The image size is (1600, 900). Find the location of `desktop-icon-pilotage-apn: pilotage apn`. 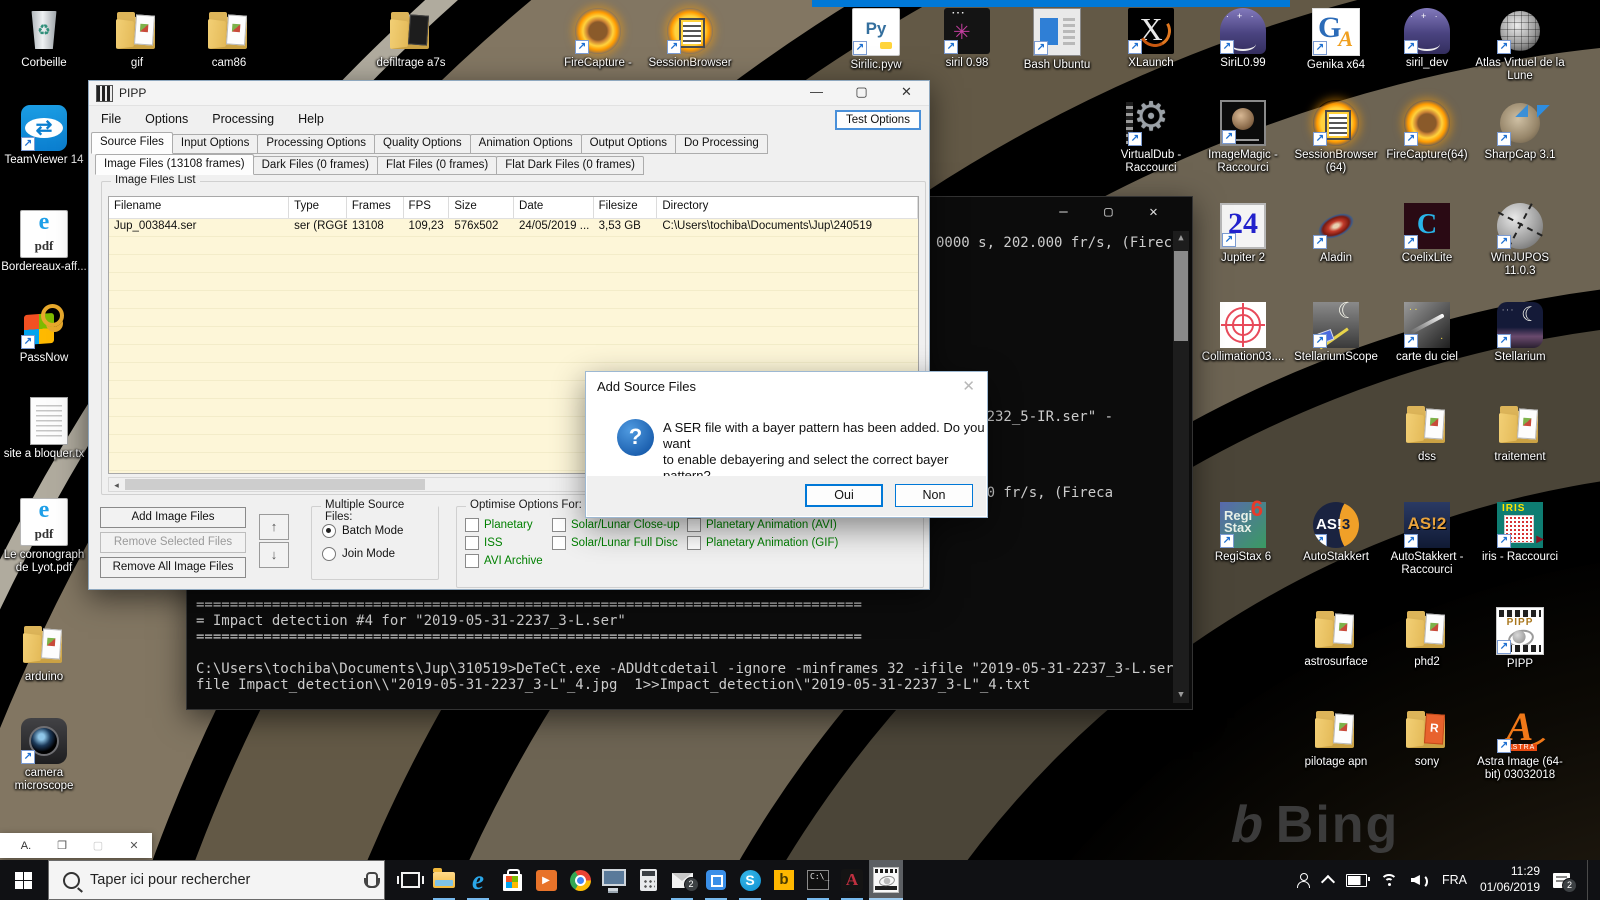

desktop-icon-pilotage-apn: pilotage apn is located at coordinates (1336, 738).